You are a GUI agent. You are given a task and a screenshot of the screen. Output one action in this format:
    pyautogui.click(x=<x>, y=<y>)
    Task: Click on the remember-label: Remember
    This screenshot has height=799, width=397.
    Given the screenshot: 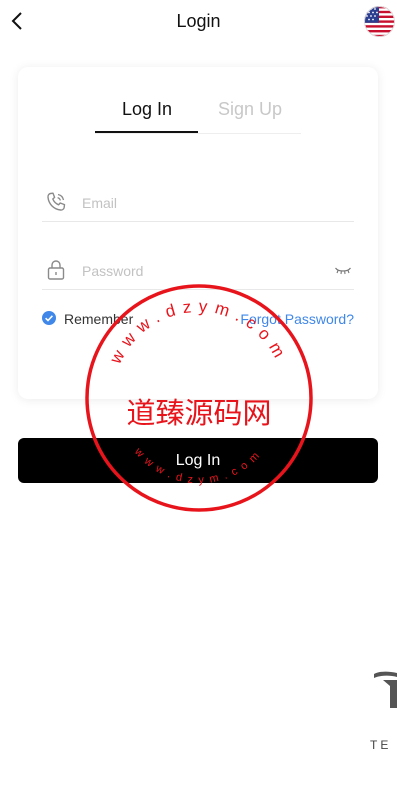 What is the action you would take?
    pyautogui.click(x=99, y=319)
    